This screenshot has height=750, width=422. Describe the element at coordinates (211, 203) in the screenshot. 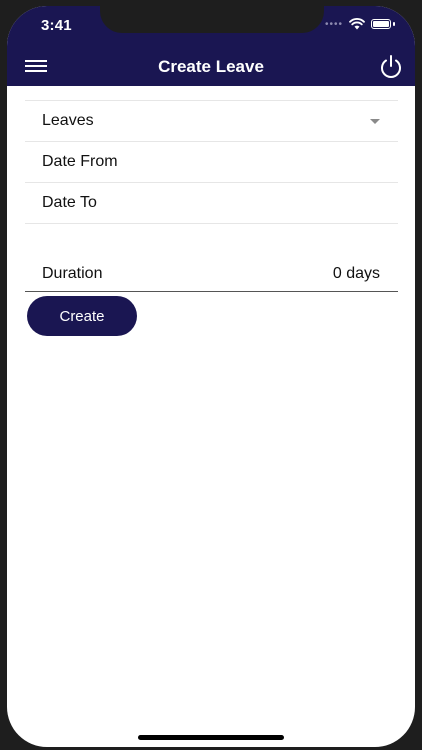

I see `date-to-field: Date To` at that location.